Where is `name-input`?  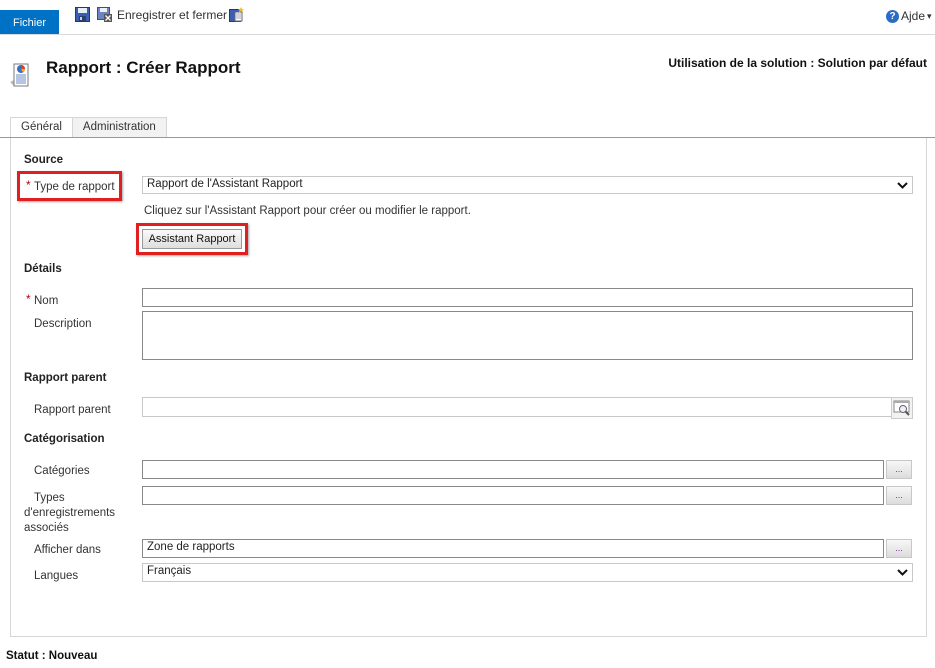 name-input is located at coordinates (527, 297).